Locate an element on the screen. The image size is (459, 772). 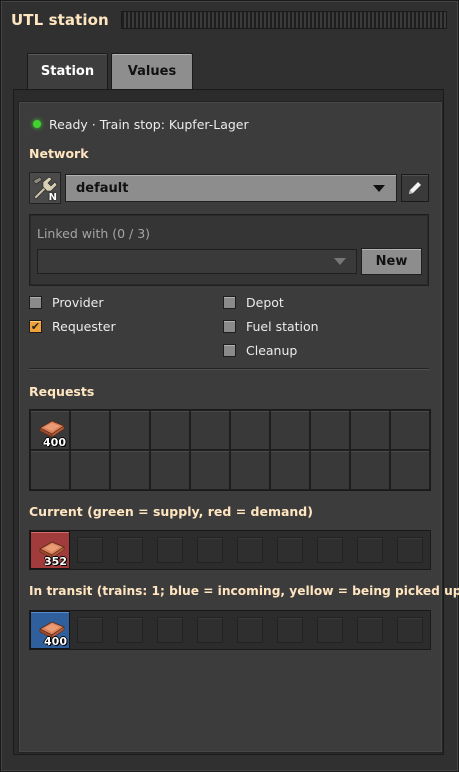
status-text: Ready · Train stop: Kupfer-Lager is located at coordinates (149, 124).